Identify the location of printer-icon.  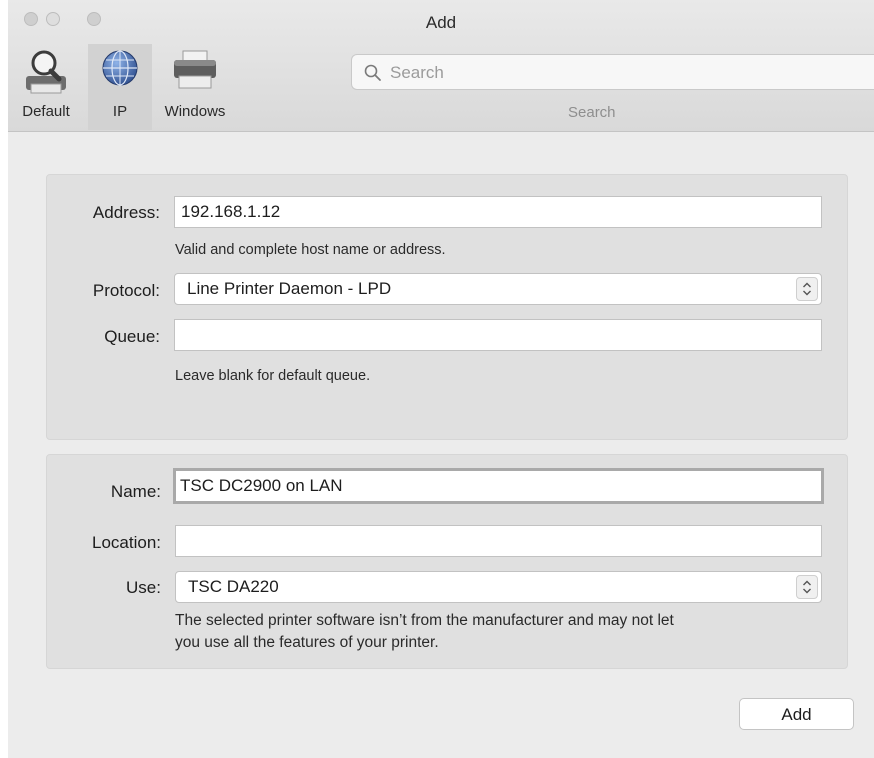
(195, 69).